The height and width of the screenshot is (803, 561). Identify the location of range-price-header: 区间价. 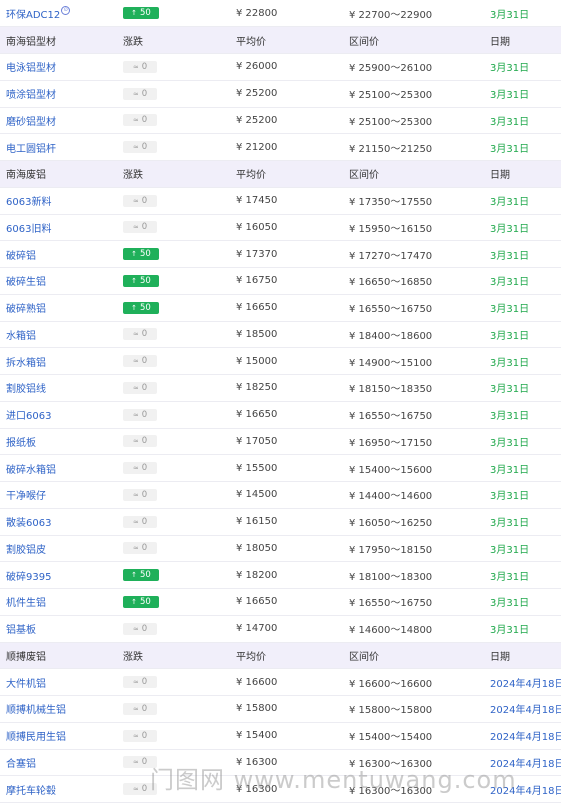
(413, 656).